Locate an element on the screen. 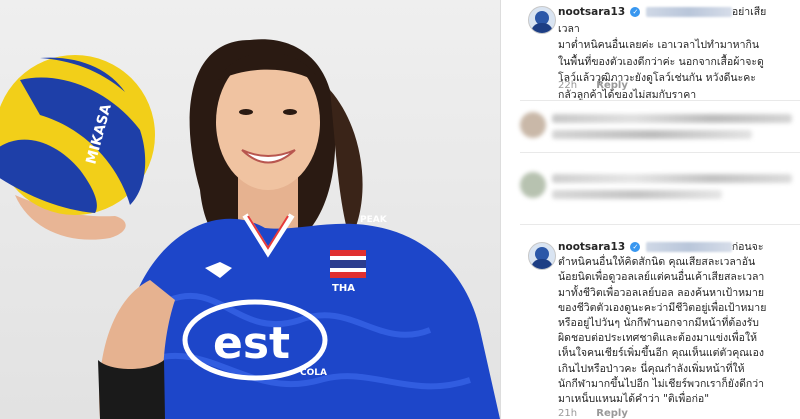 The height and width of the screenshot is (419, 800). comment-meta: 21h Reply is located at coordinates (601, 413).